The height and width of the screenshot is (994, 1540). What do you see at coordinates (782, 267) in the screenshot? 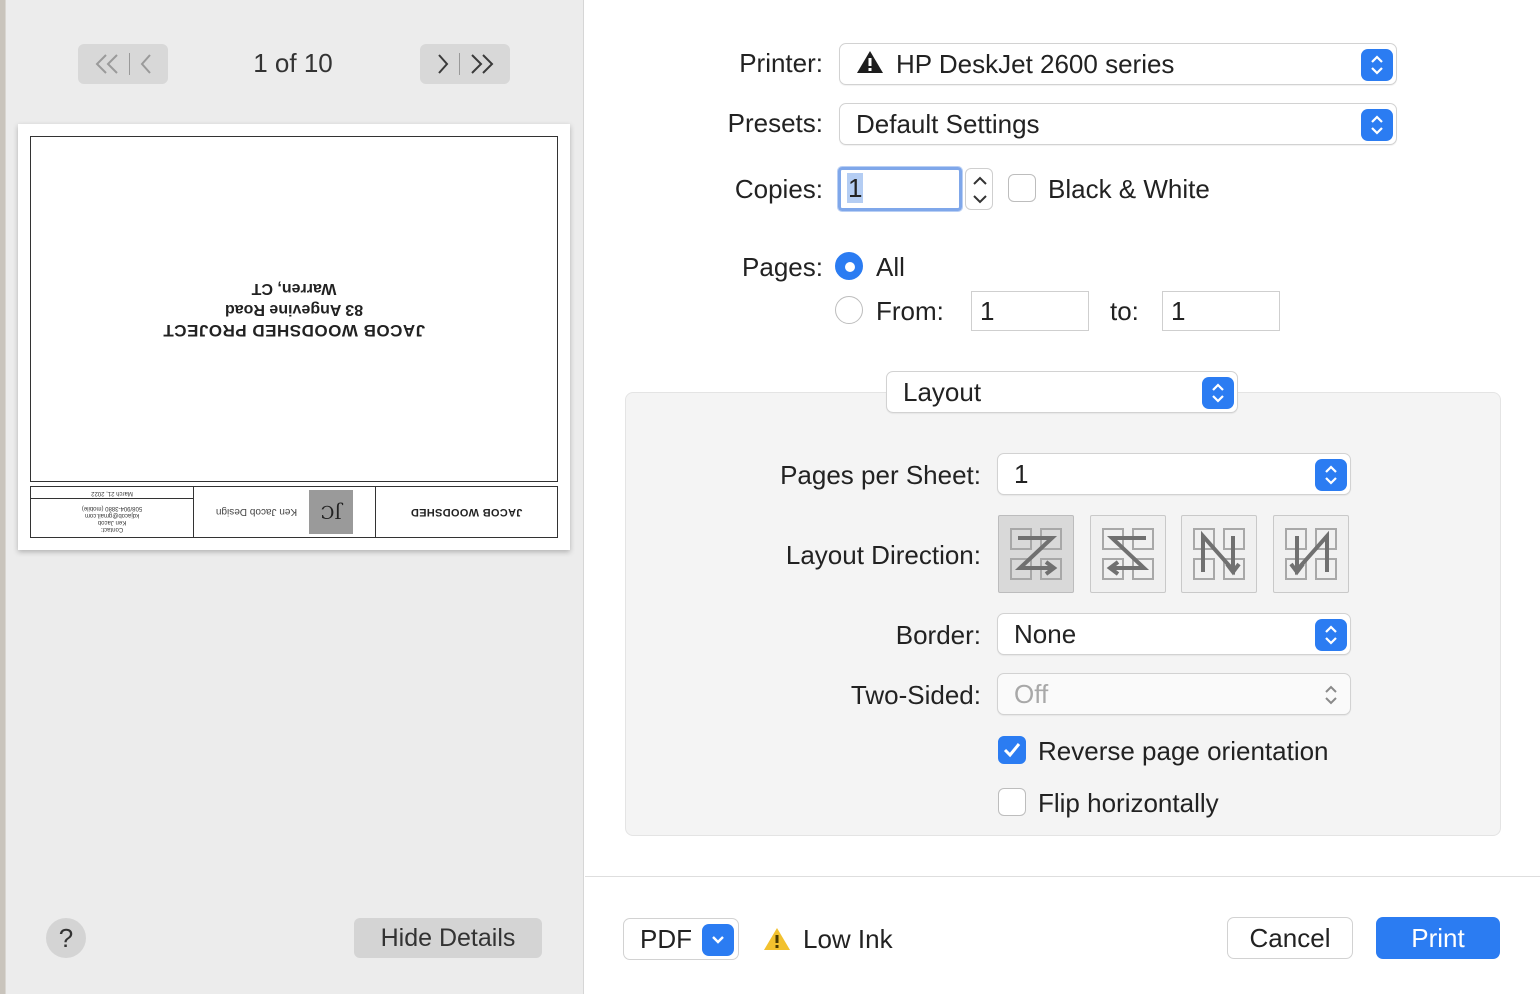
I see `pages-label: Pages:` at bounding box center [782, 267].